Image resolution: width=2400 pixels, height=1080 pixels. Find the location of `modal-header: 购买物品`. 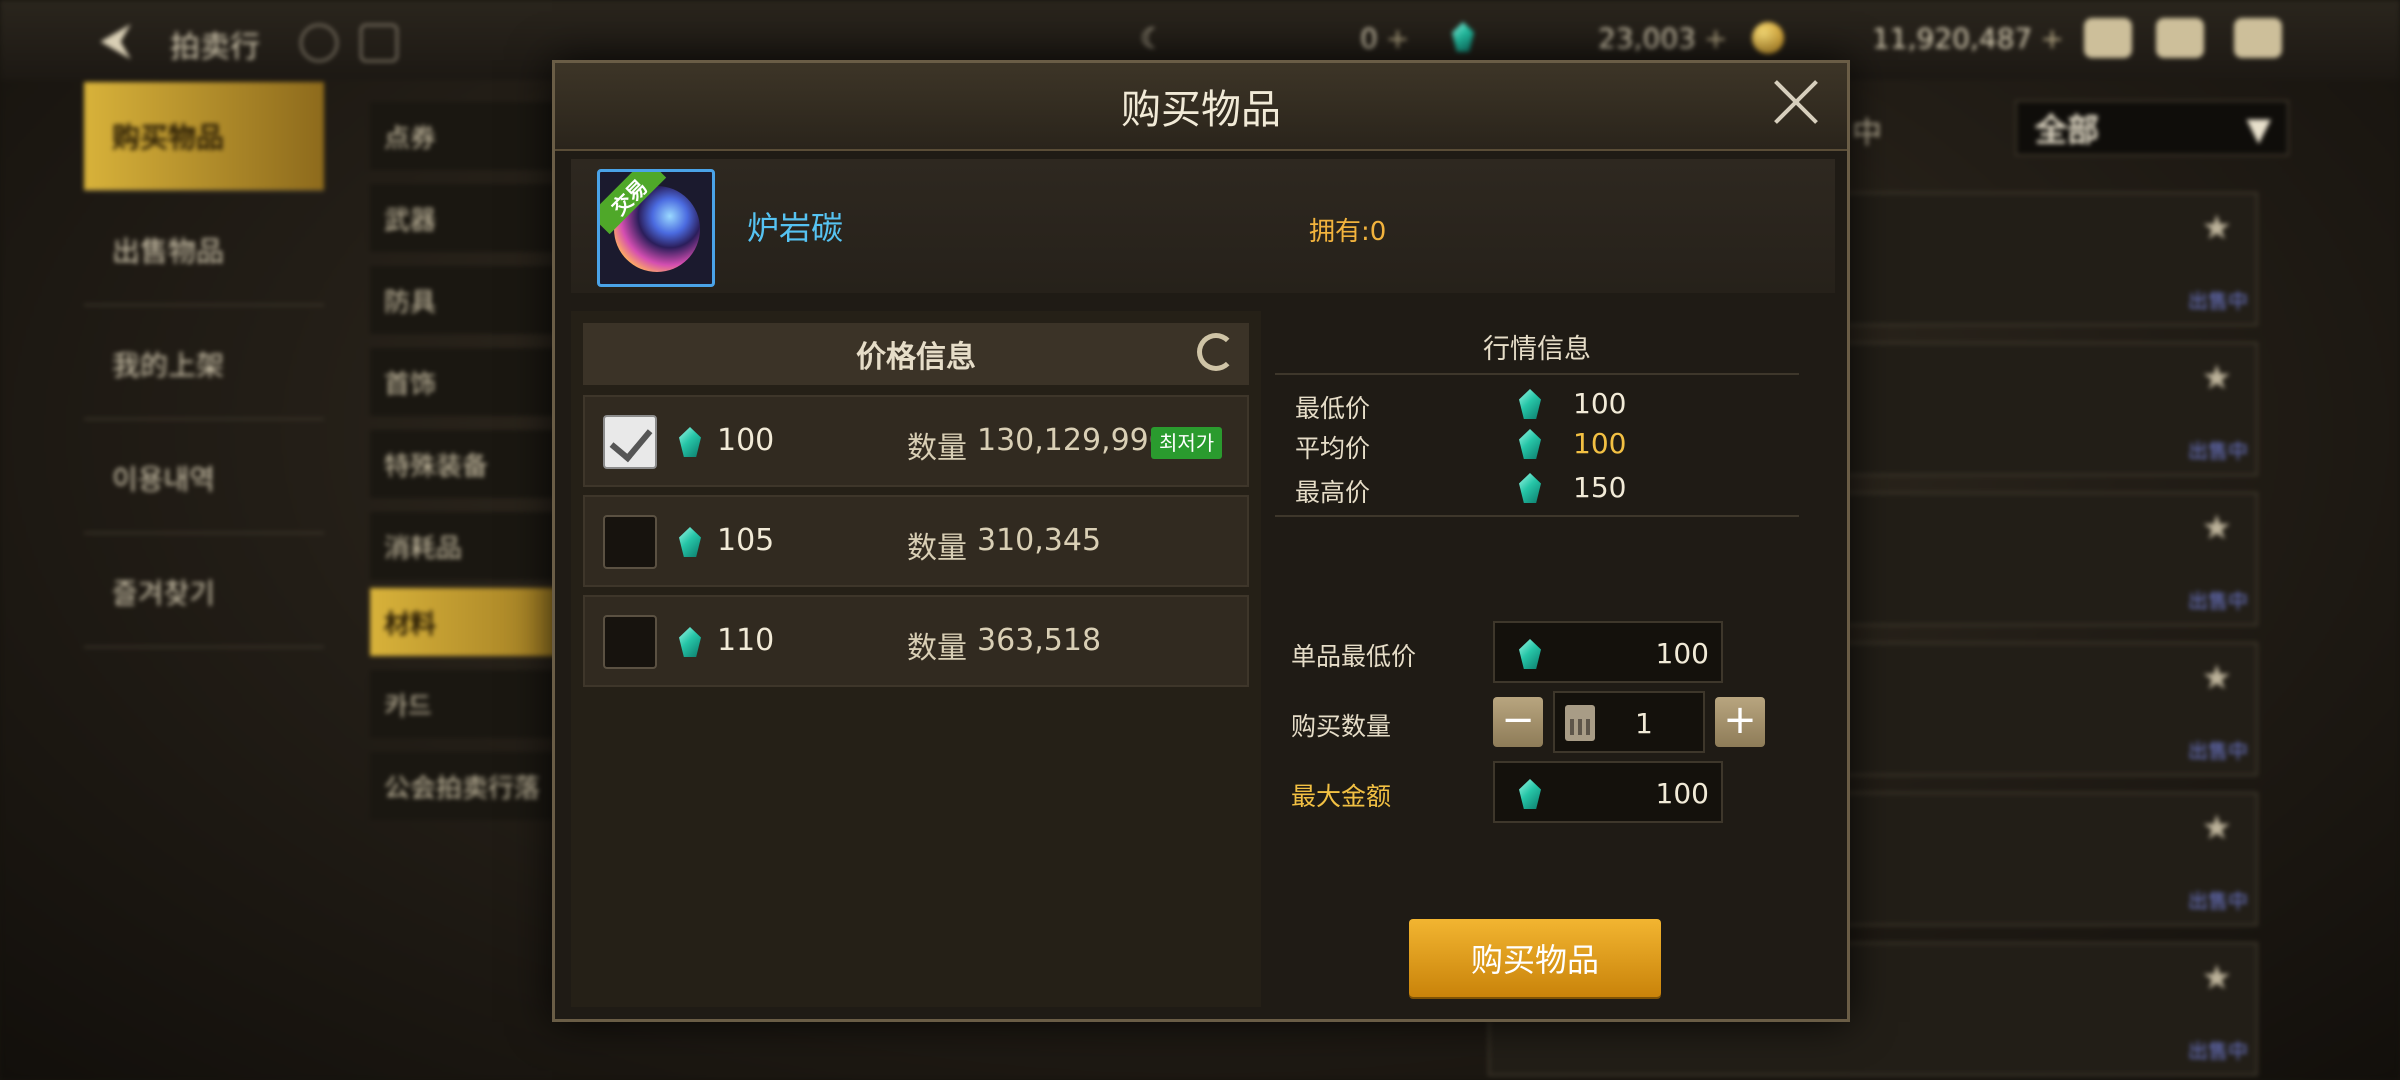

modal-header: 购买物品 is located at coordinates (1201, 107).